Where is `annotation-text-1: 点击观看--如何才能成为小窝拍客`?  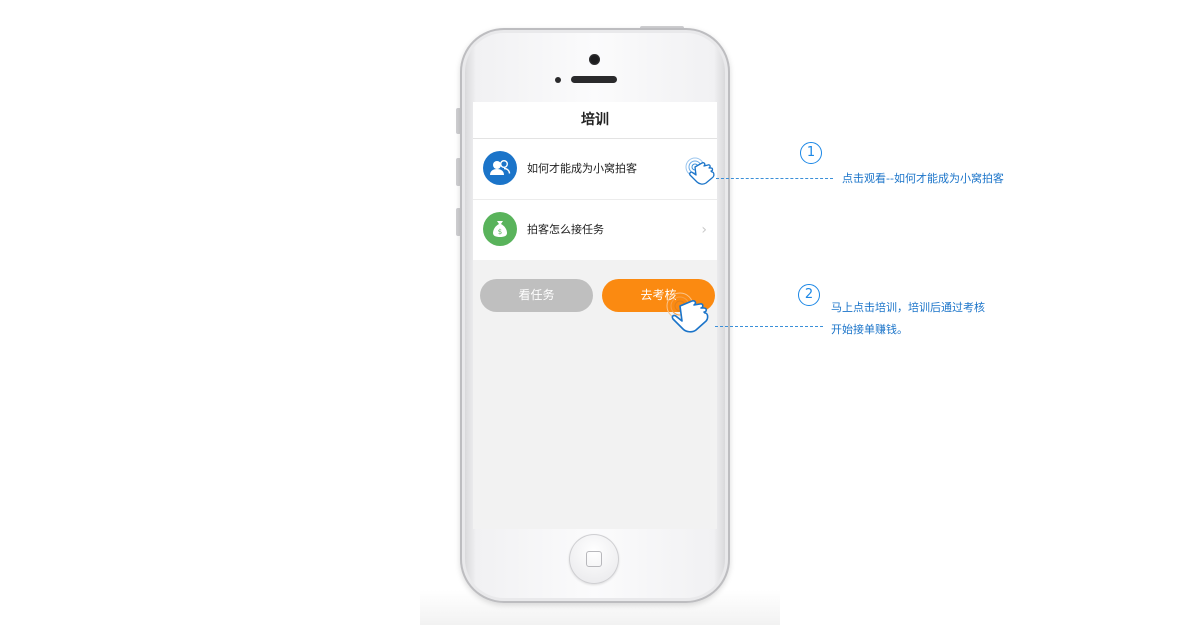 annotation-text-1: 点击观看--如何才能成为小窝拍客 is located at coordinates (923, 178).